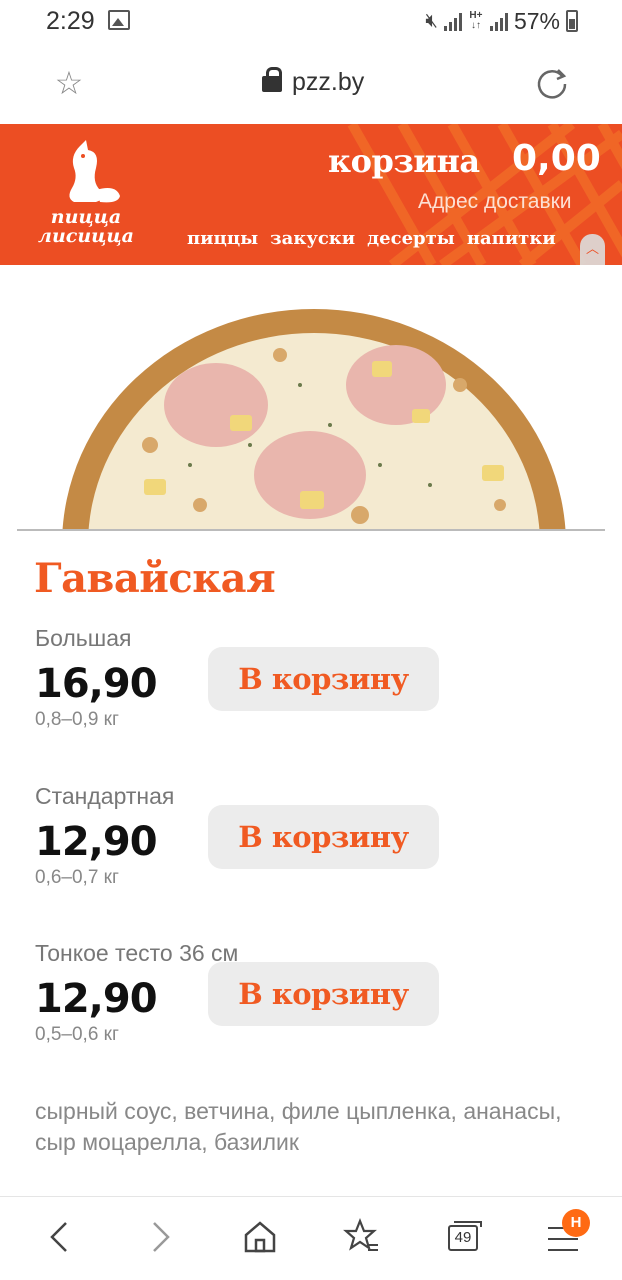 The width and height of the screenshot is (622, 1280). I want to click on tabs-count: 49, so click(463, 1237).